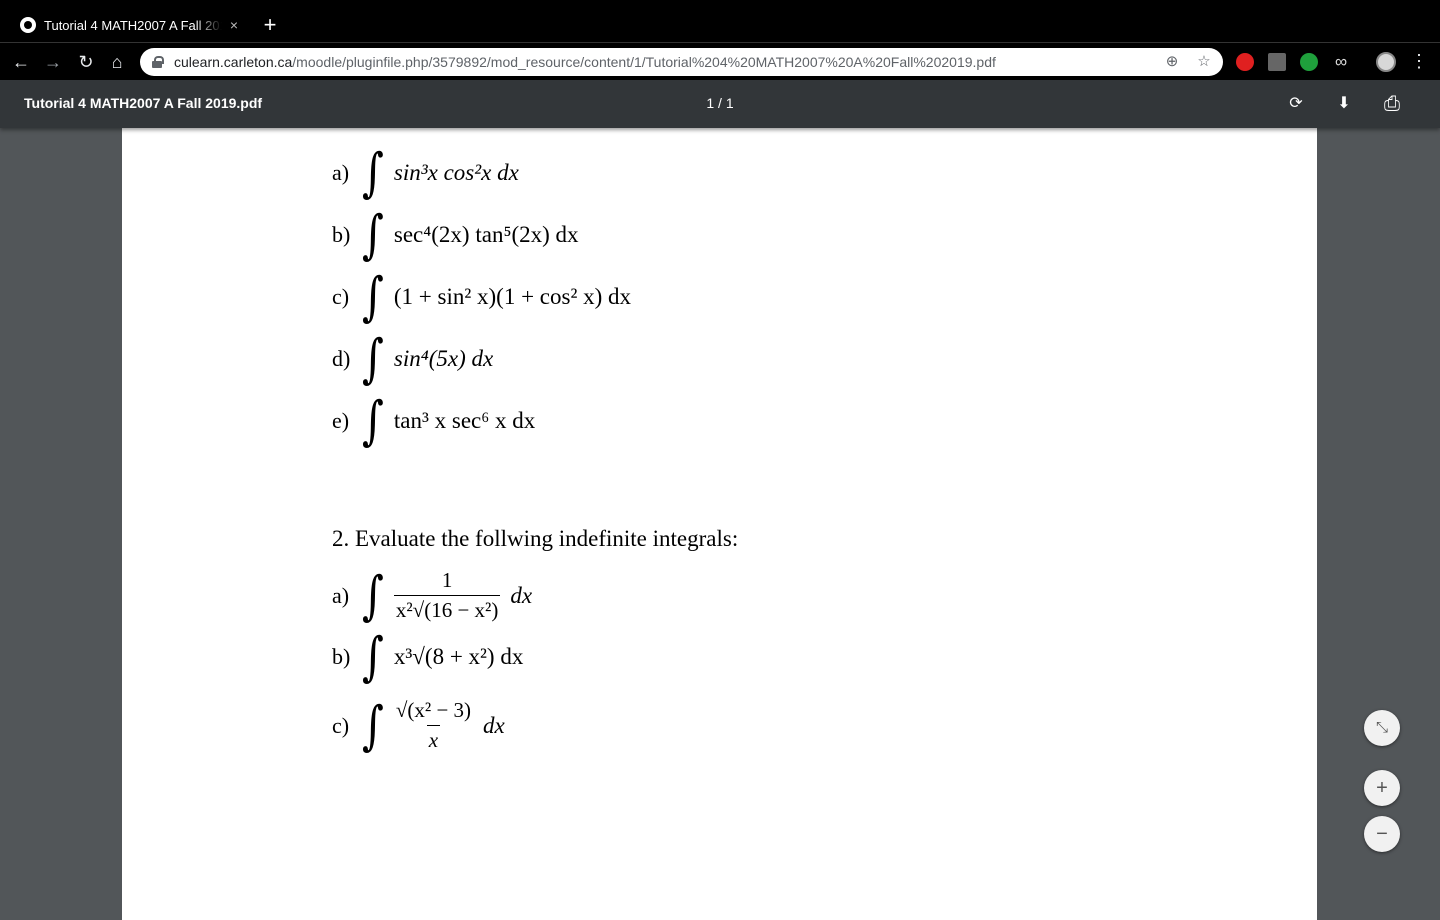 Image resolution: width=1440 pixels, height=920 pixels. What do you see at coordinates (720, 21) in the screenshot?
I see `tab-strip: Tutorial 4 MATH2007 A Fall 2019.pdf × +` at bounding box center [720, 21].